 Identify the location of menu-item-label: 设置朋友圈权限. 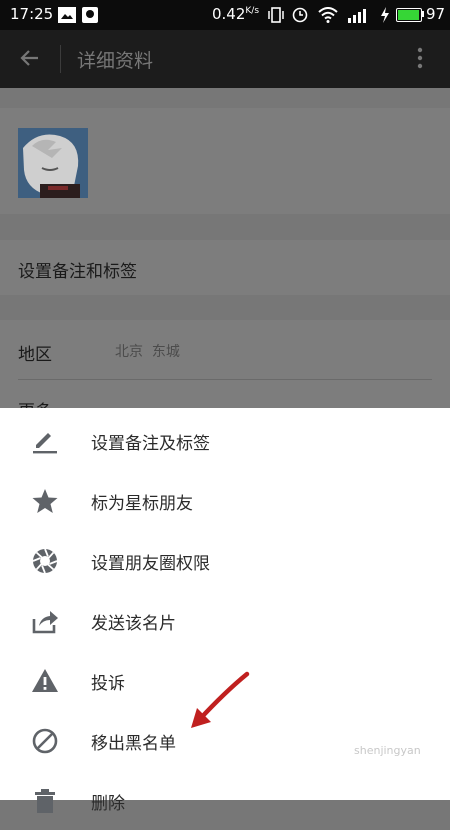
(150, 564).